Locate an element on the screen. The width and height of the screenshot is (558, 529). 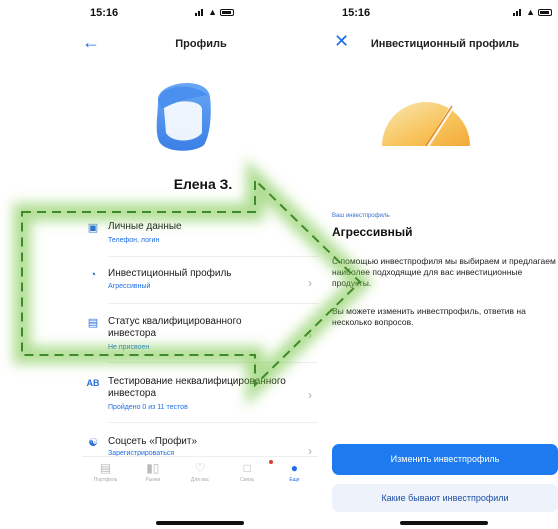
tab-label: Для вас is located at coordinates (200, 480).